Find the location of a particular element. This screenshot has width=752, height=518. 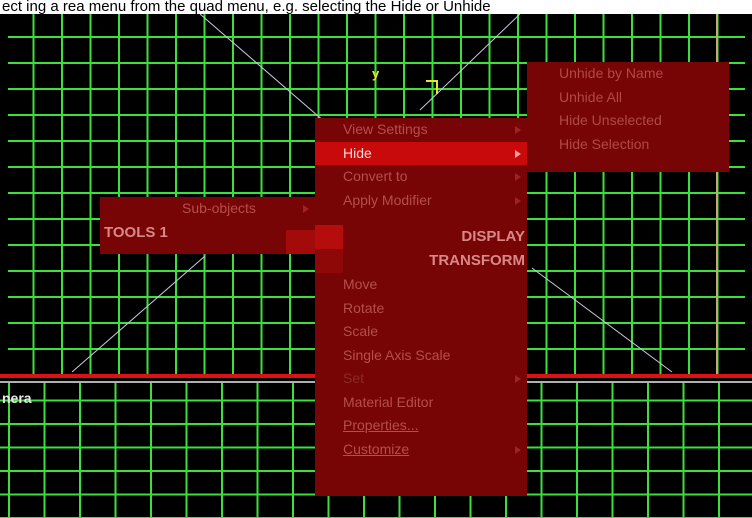

menu-item-hide-selection: Hide Selection is located at coordinates (628, 145).